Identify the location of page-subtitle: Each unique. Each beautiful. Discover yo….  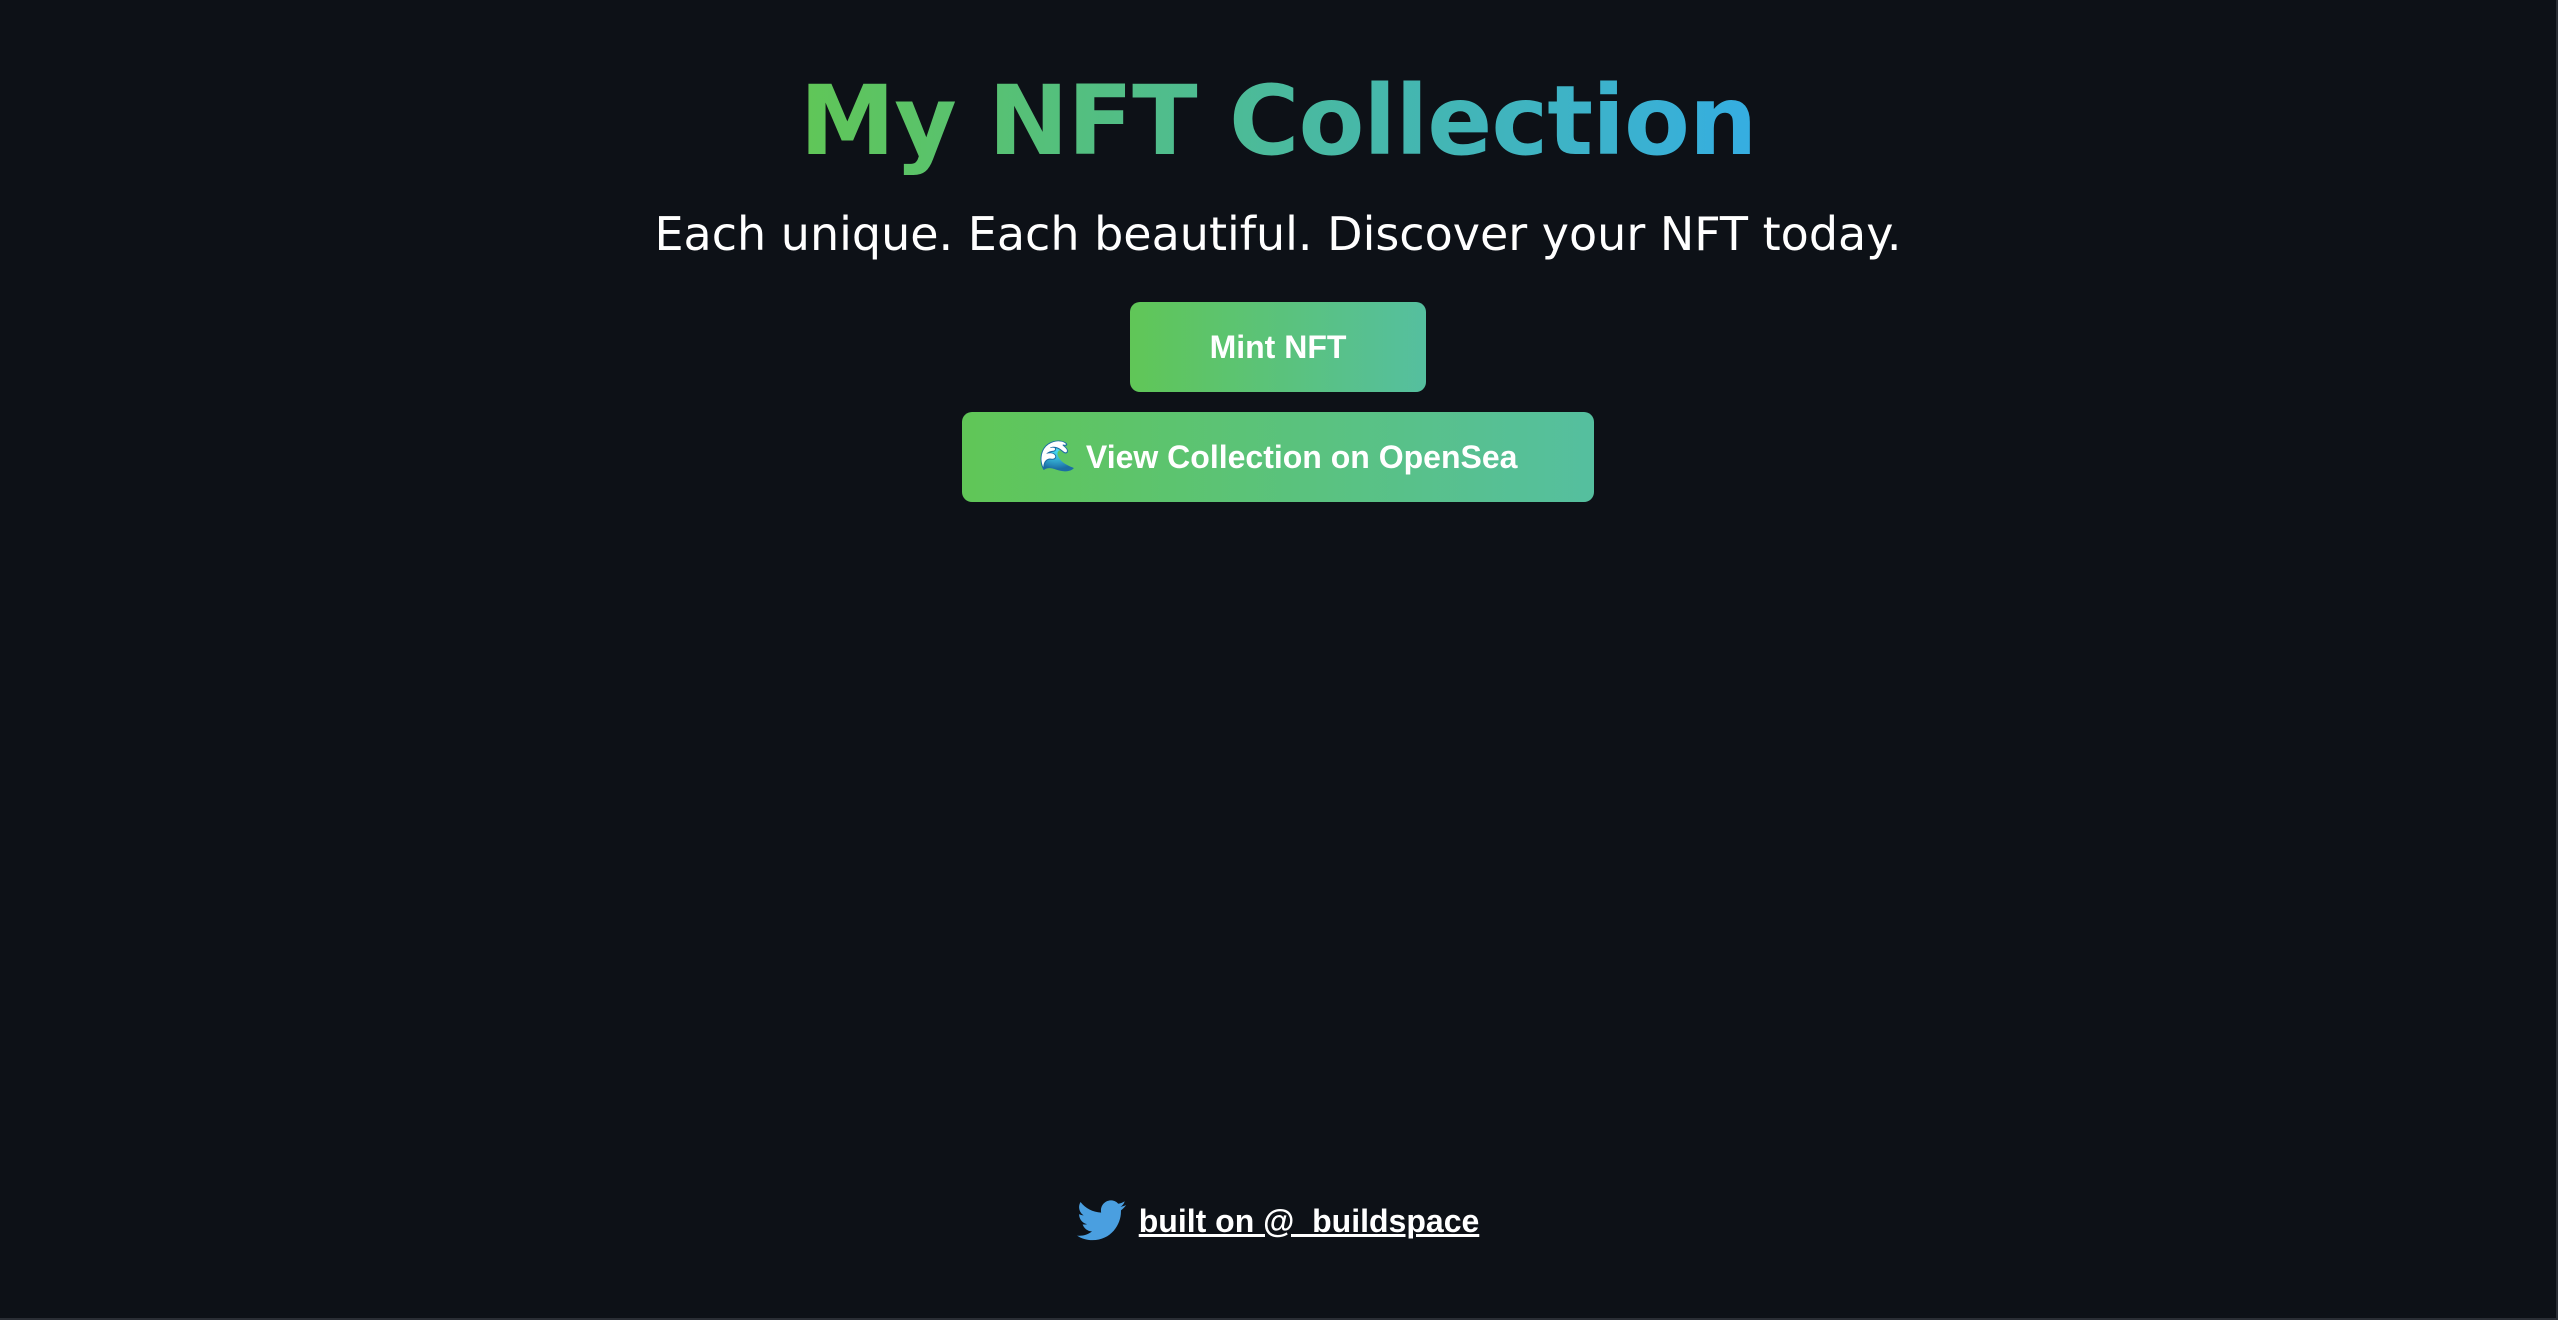
(1278, 234).